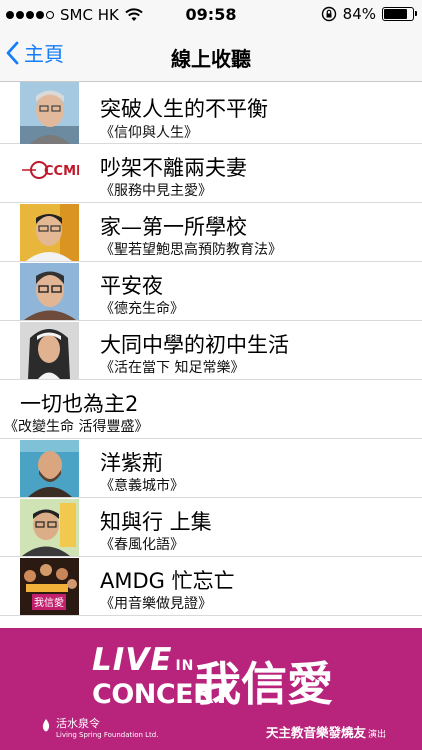  I want to click on banner-live-text: LIVE IN, so click(143, 660).